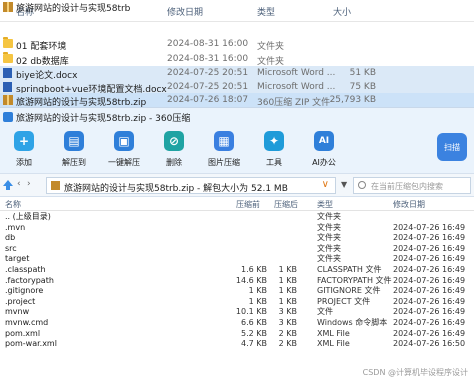 Image resolution: width=474 pixels, height=380 pixels. I want to click on col-type: 类型, so click(325, 204).